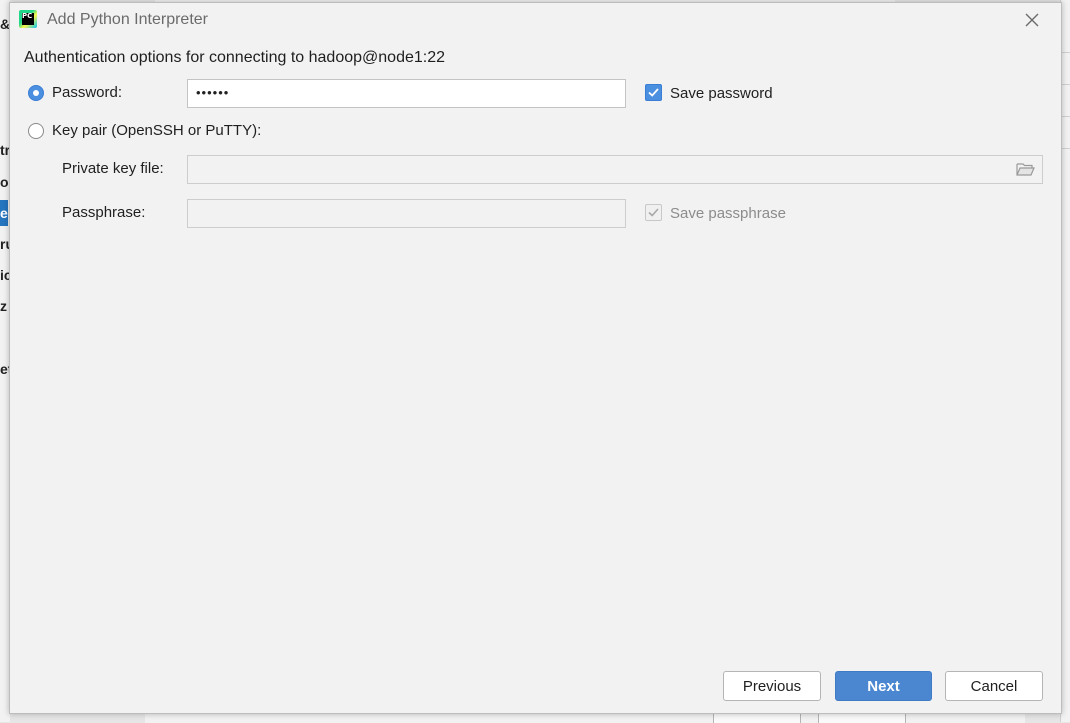 The image size is (1070, 723). What do you see at coordinates (113, 168) in the screenshot?
I see `private-key-label: Private key file:` at bounding box center [113, 168].